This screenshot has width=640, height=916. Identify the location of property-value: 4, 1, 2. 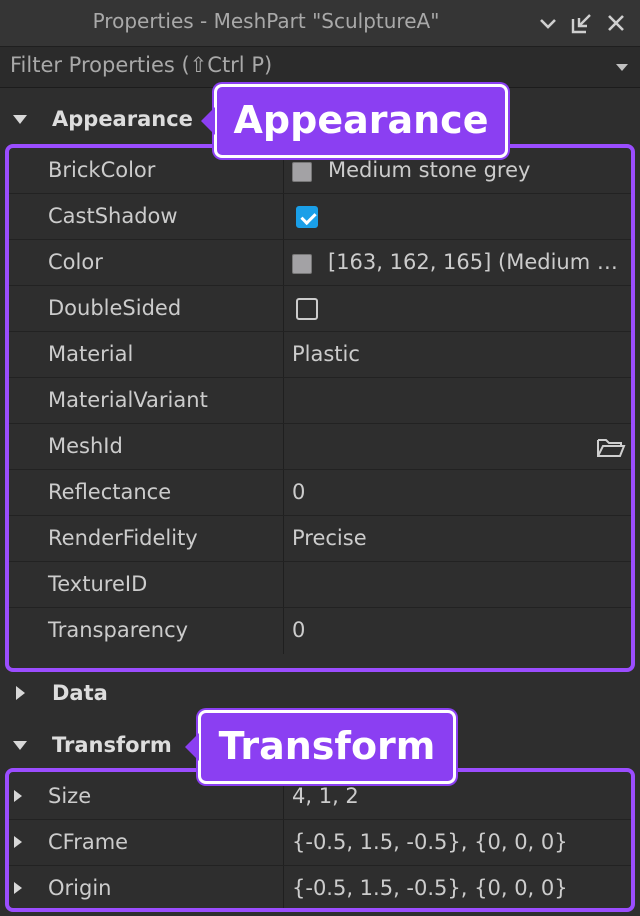
(457, 796).